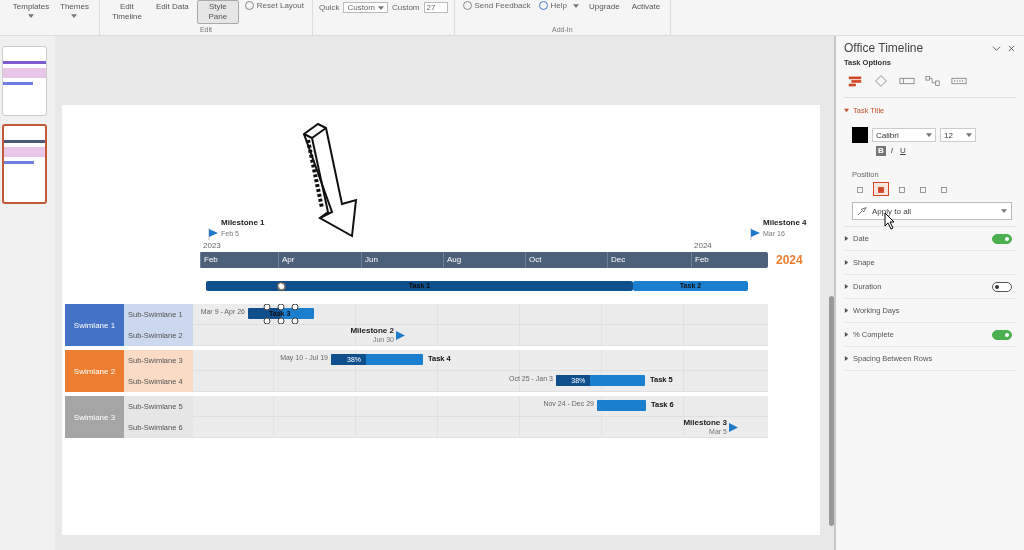 The image size is (1024, 550). What do you see at coordinates (785, 222) in the screenshot?
I see `milestone-title: Milestone 4` at bounding box center [785, 222].